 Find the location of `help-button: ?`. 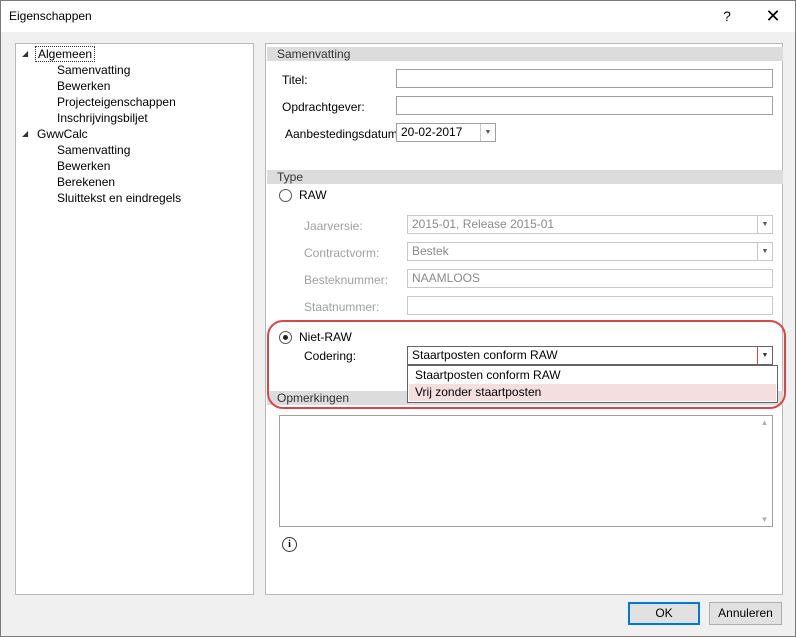

help-button: ? is located at coordinates (727, 16).